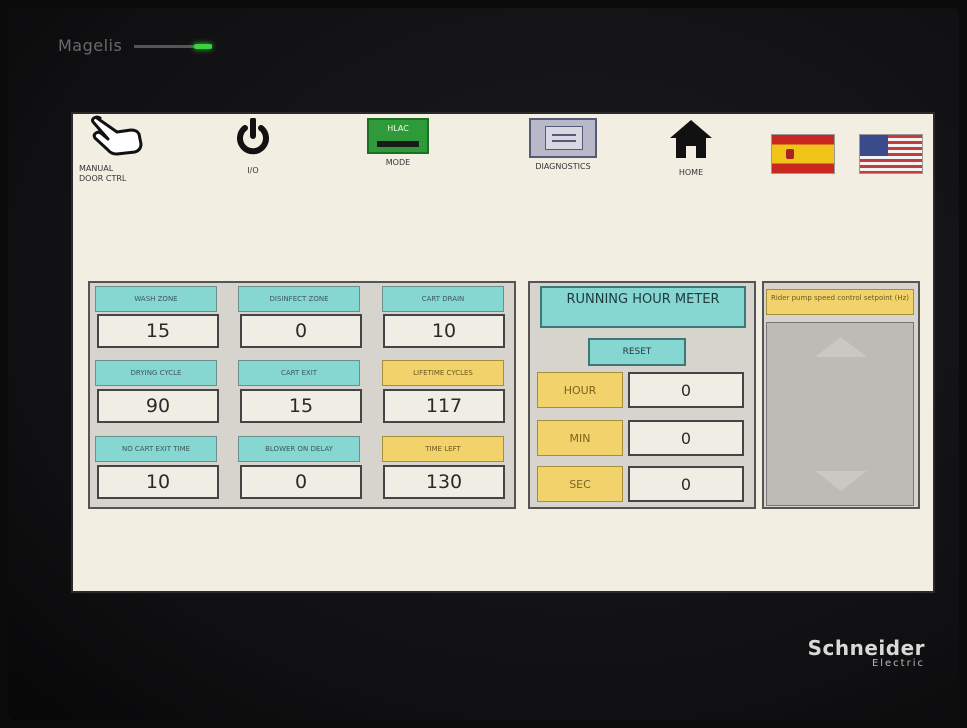 The height and width of the screenshot is (728, 967). Describe the element at coordinates (253, 170) in the screenshot. I see `io-label: I/O` at that location.